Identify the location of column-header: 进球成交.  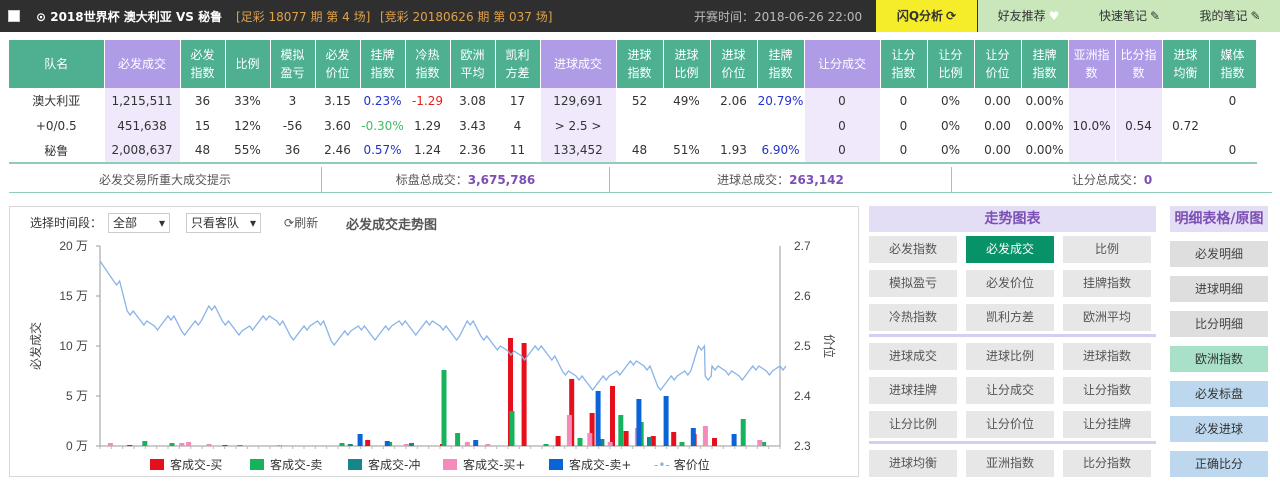
(578, 64).